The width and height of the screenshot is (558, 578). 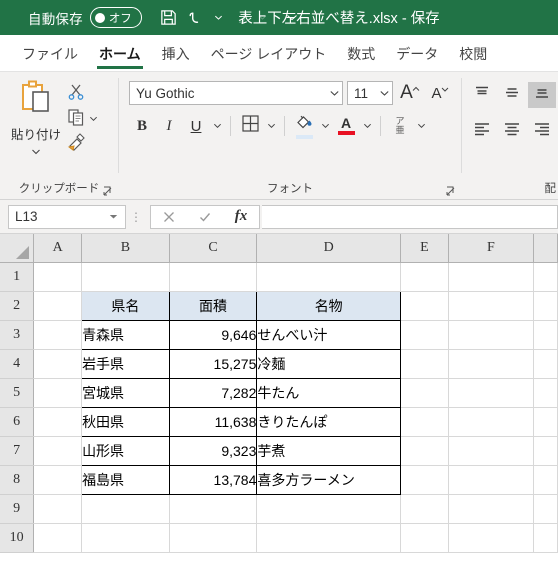 What do you see at coordinates (125, 509) in the screenshot?
I see `cell-b9` at bounding box center [125, 509].